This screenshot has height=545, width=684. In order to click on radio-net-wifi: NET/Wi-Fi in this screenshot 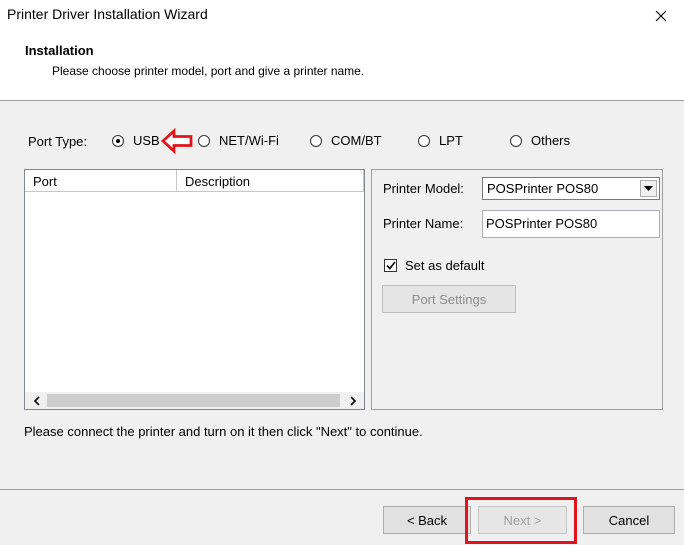, I will do `click(238, 140)`.